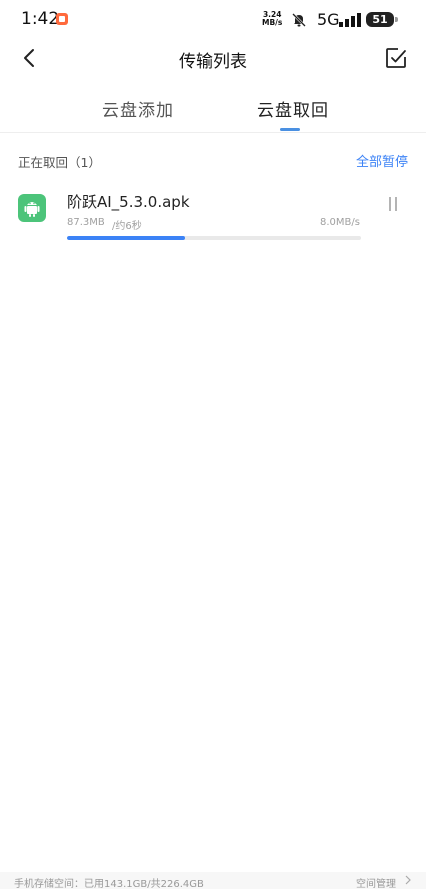 This screenshot has height=890, width=426. Describe the element at coordinates (213, 881) in the screenshot. I see `storage-footer: 手机存储空间：已用143.1GB/共226.4GB 空间管理` at that location.